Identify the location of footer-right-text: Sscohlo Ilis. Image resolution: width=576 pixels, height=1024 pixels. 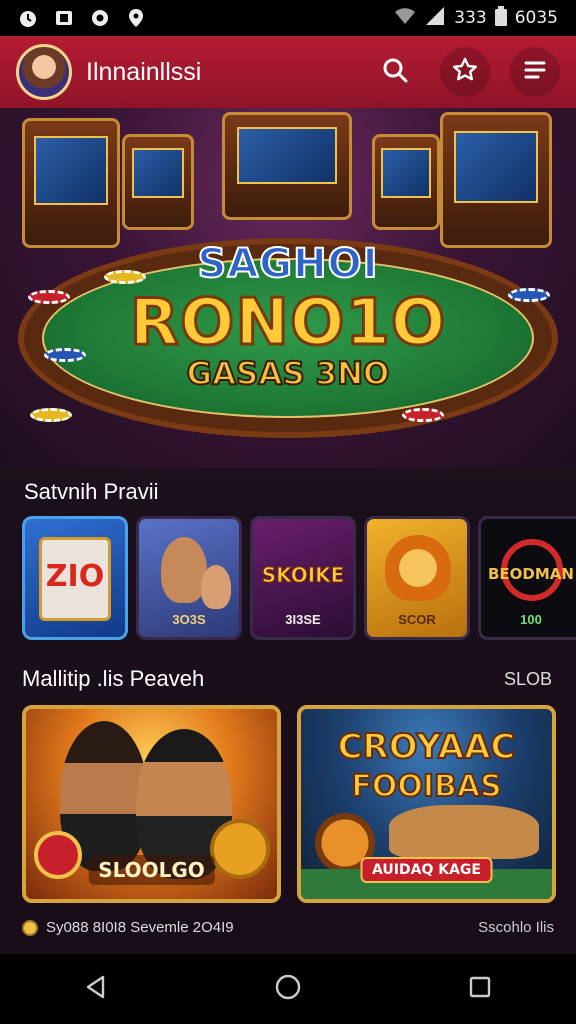
(516, 927).